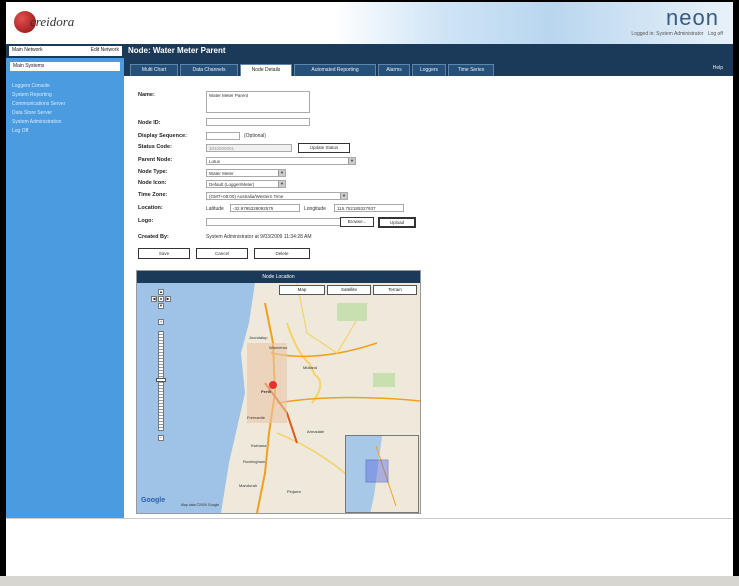 The height and width of the screenshot is (586, 739). What do you see at coordinates (155, 147) in the screenshot?
I see `status-code-label: Status Code:` at bounding box center [155, 147].